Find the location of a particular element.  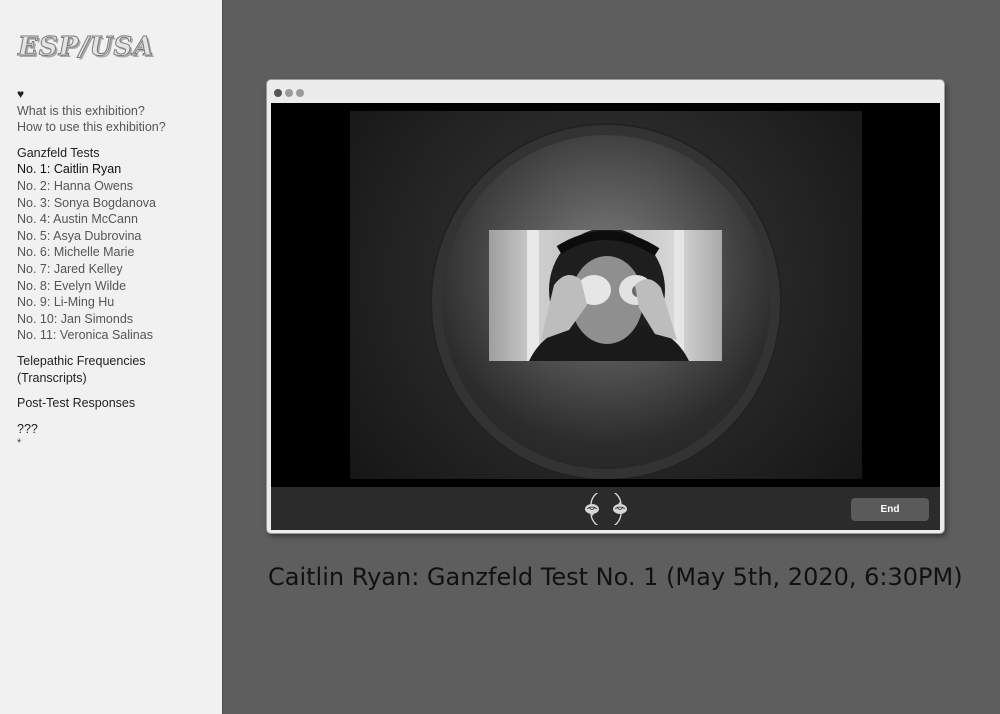

window-titlebar is located at coordinates (605, 91).